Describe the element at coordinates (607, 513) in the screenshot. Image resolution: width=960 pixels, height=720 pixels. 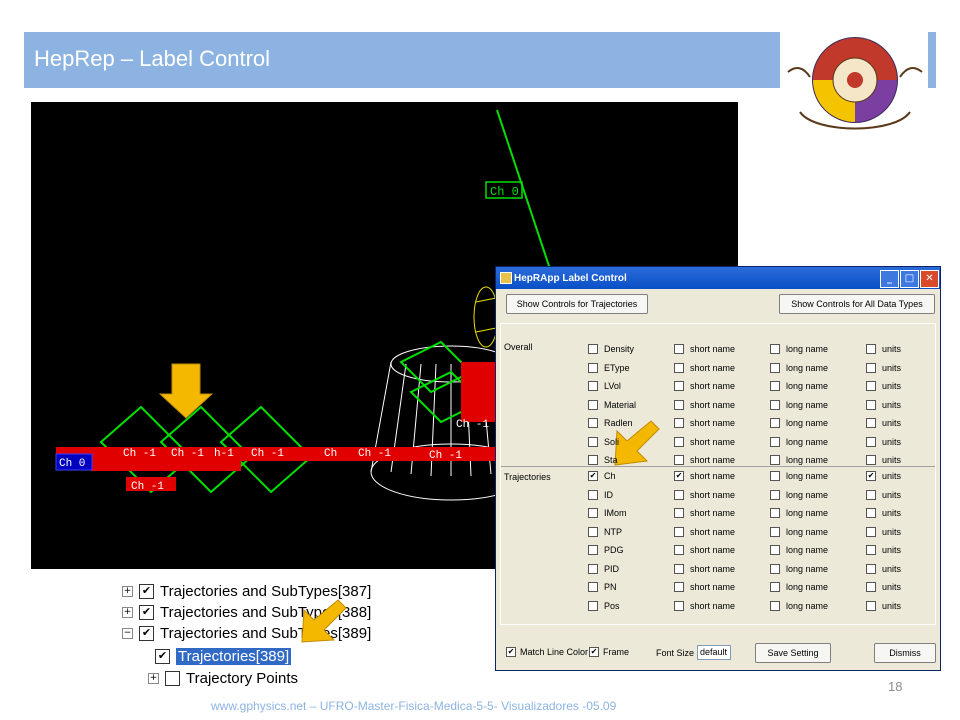
I see `attribute-option: IMom` at that location.